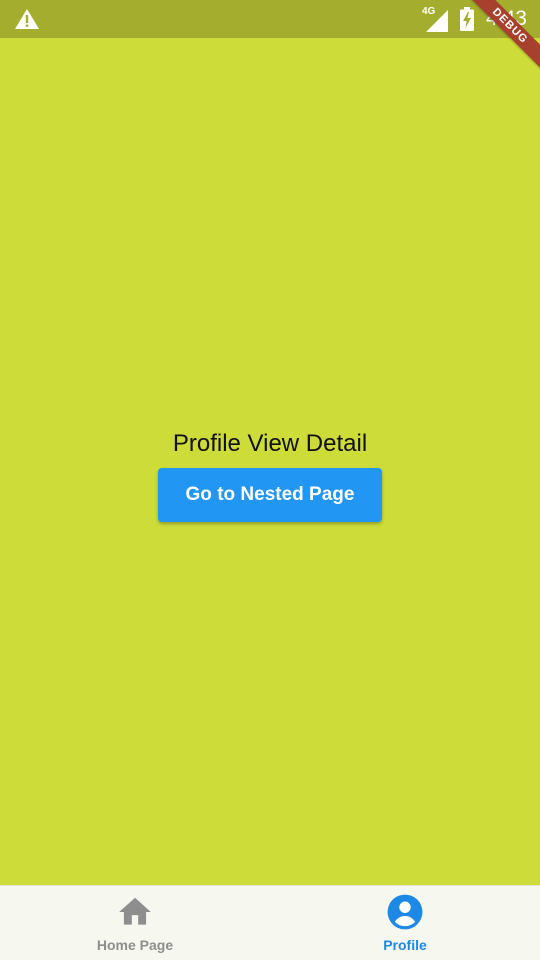 The width and height of the screenshot is (540, 960). Describe the element at coordinates (467, 19) in the screenshot. I see `battery-charging-icon` at that location.